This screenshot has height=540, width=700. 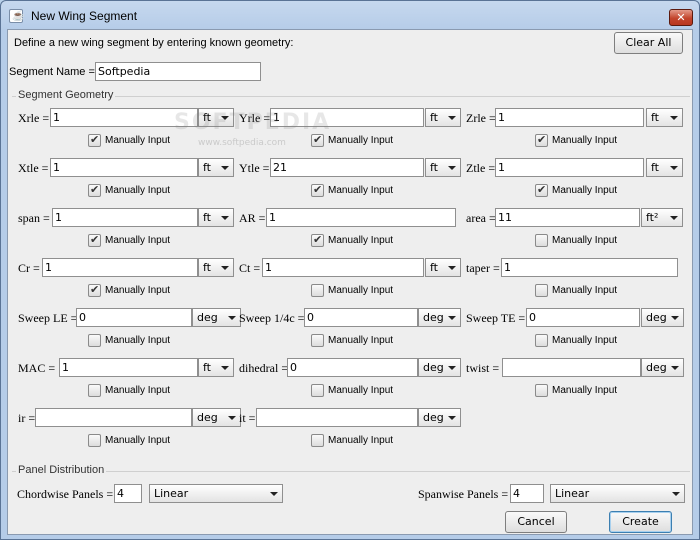 I want to click on dihedral-unit-select: deg, so click(x=439, y=367).